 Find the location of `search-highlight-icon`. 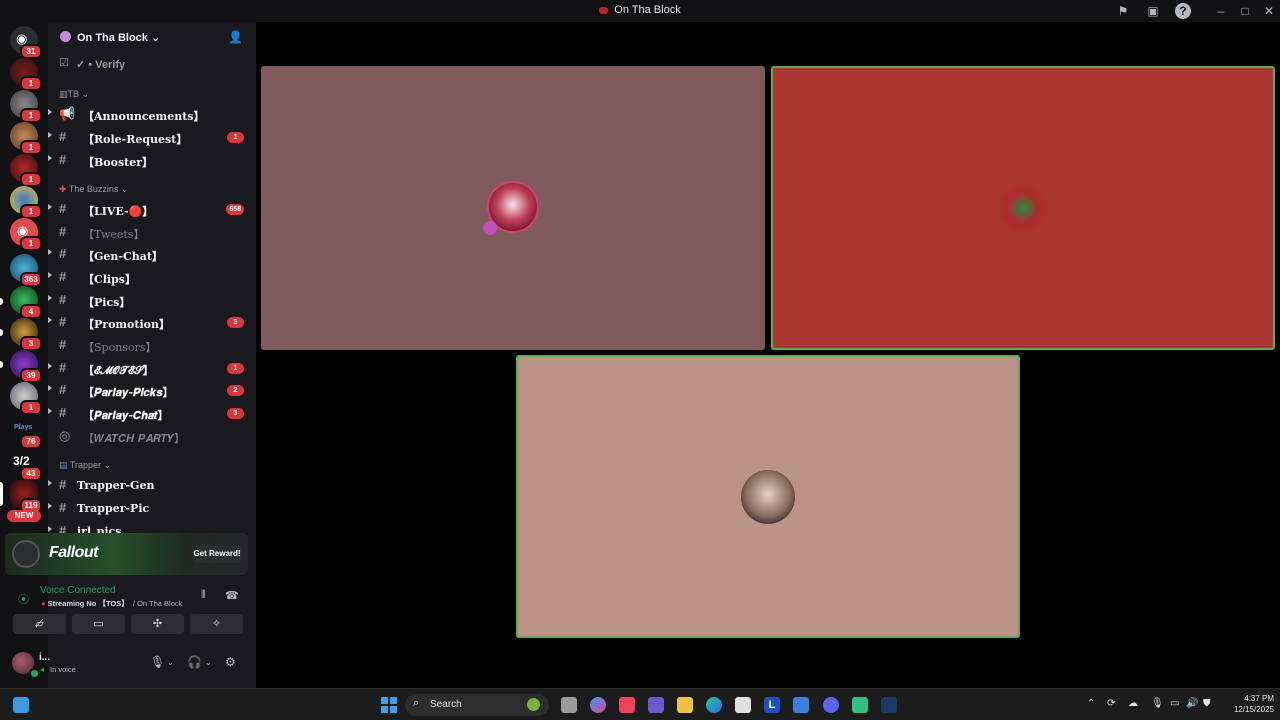

search-highlight-icon is located at coordinates (533, 704).